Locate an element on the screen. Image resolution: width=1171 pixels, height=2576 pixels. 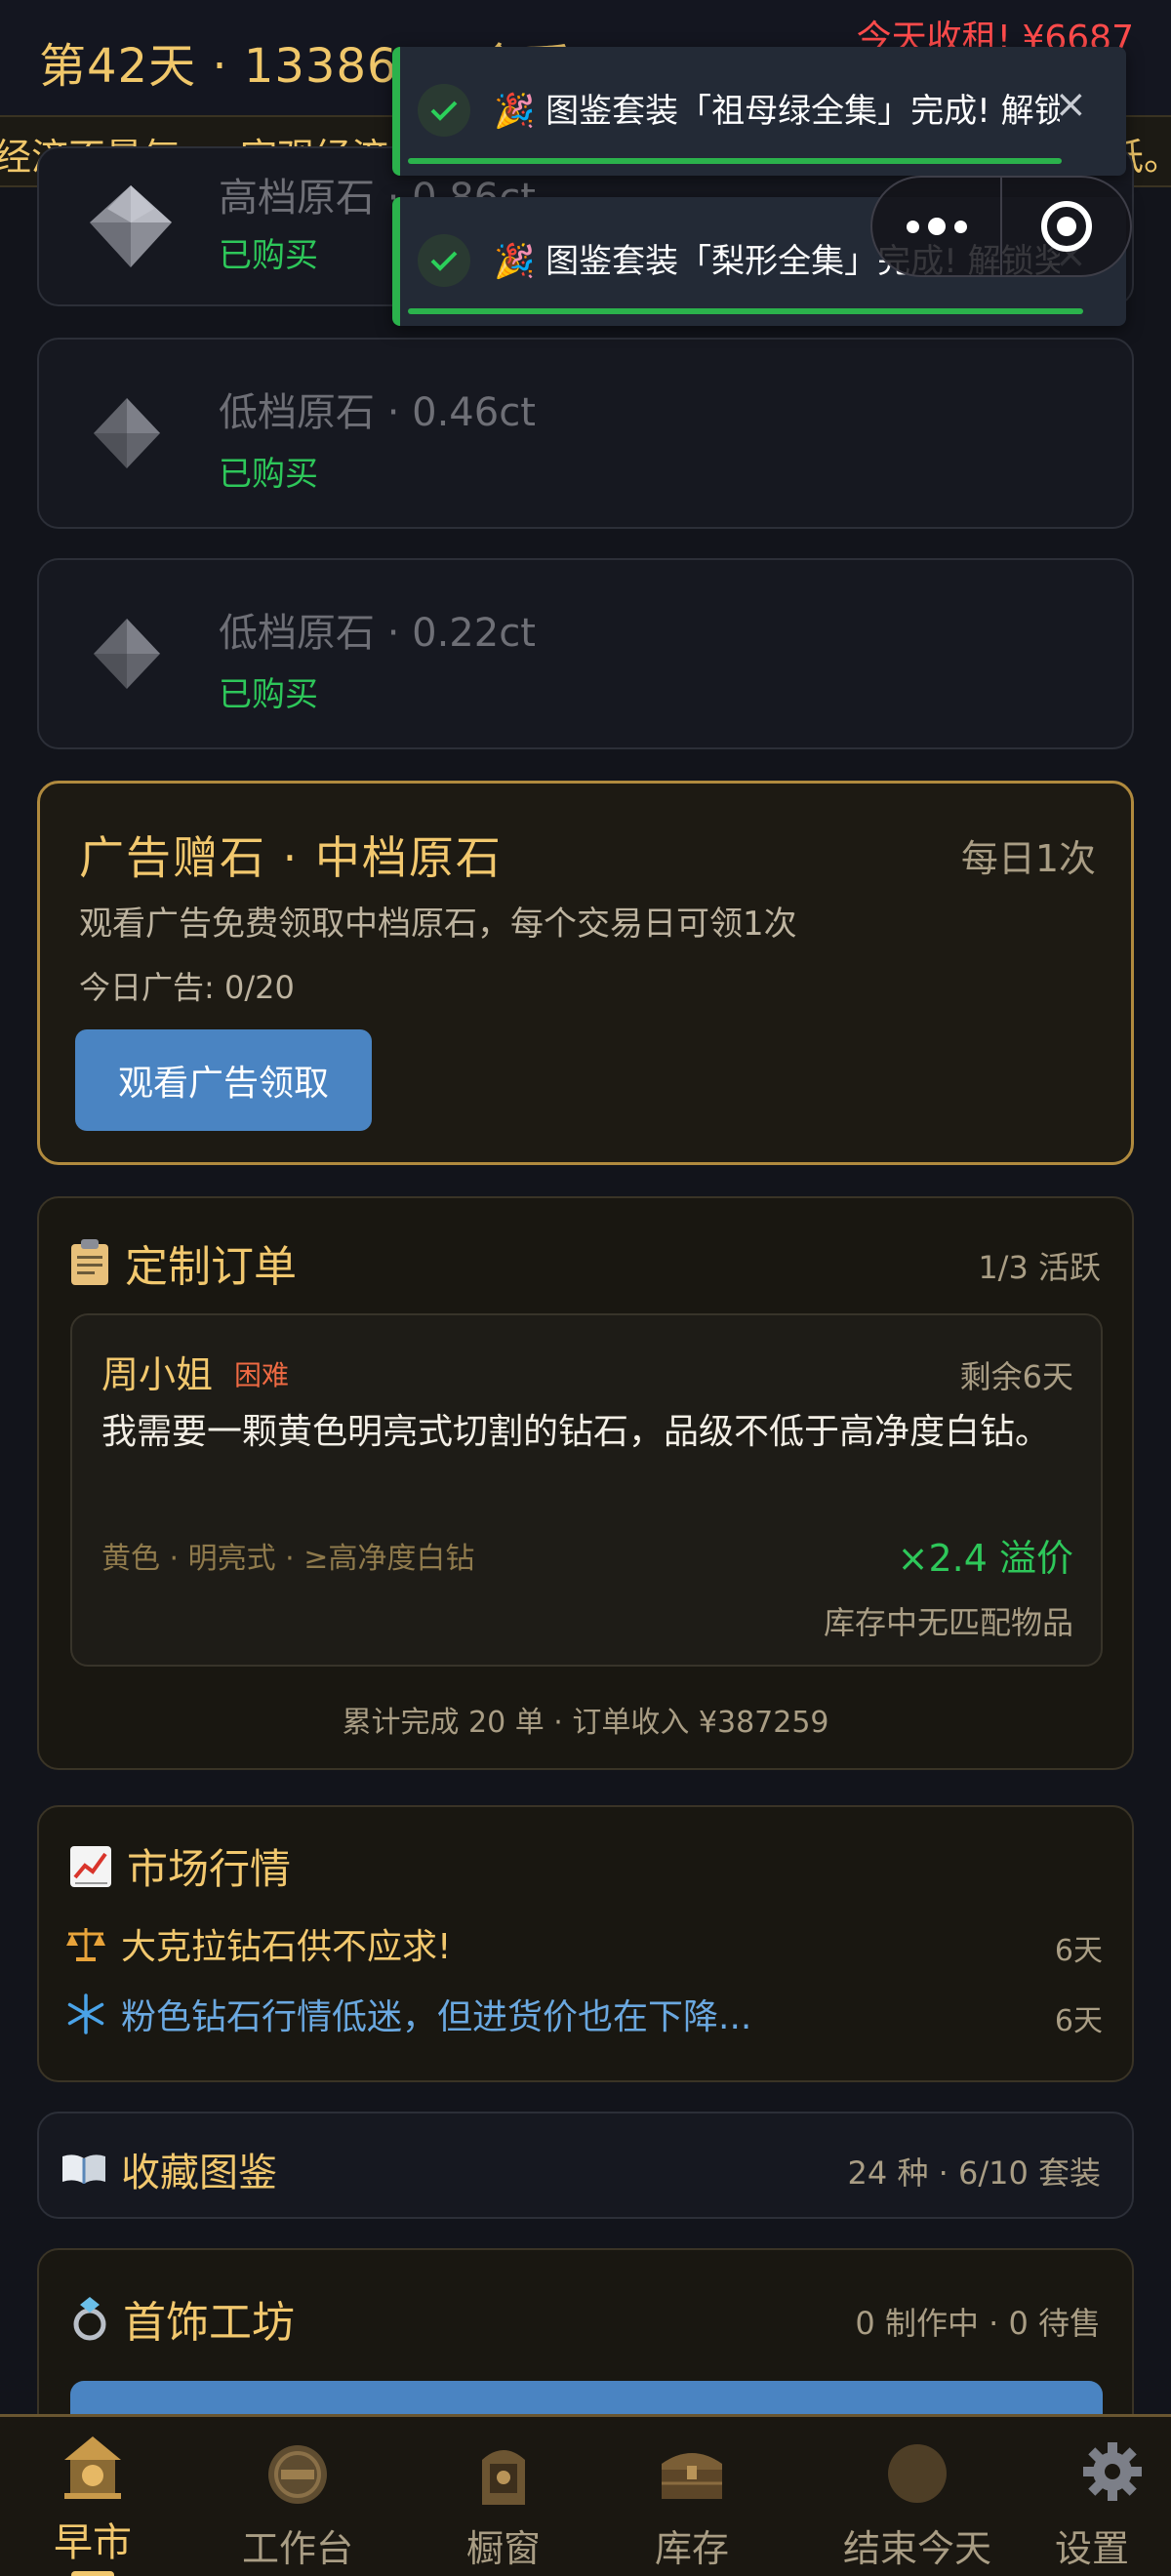
ad-frequency: 每日1次 is located at coordinates (1028, 858).